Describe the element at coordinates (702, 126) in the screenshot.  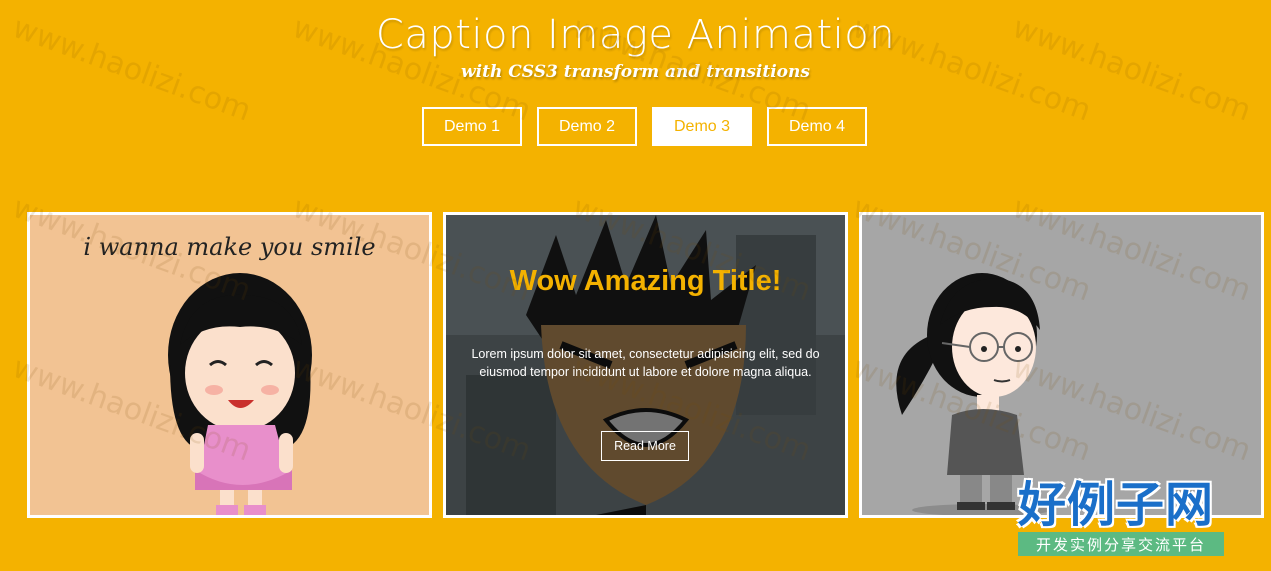
I see `demo-3-button: Demo 3` at that location.